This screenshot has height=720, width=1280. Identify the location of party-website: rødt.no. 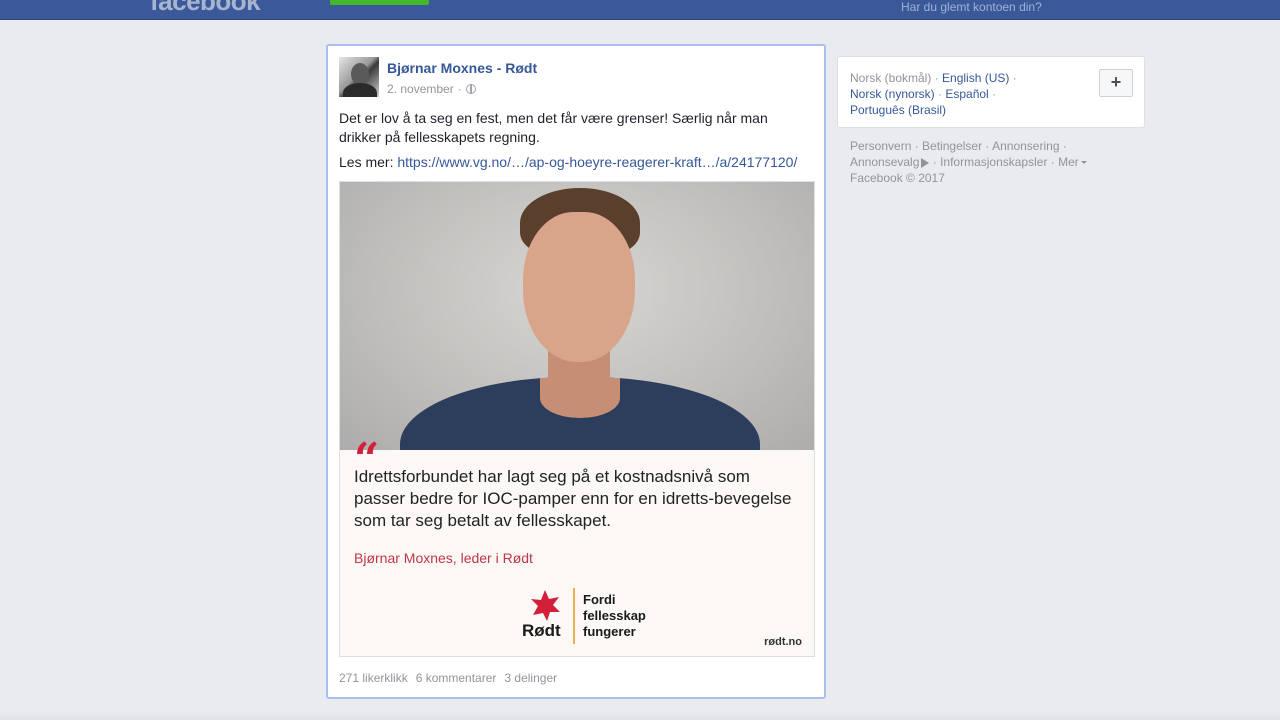
(783, 642).